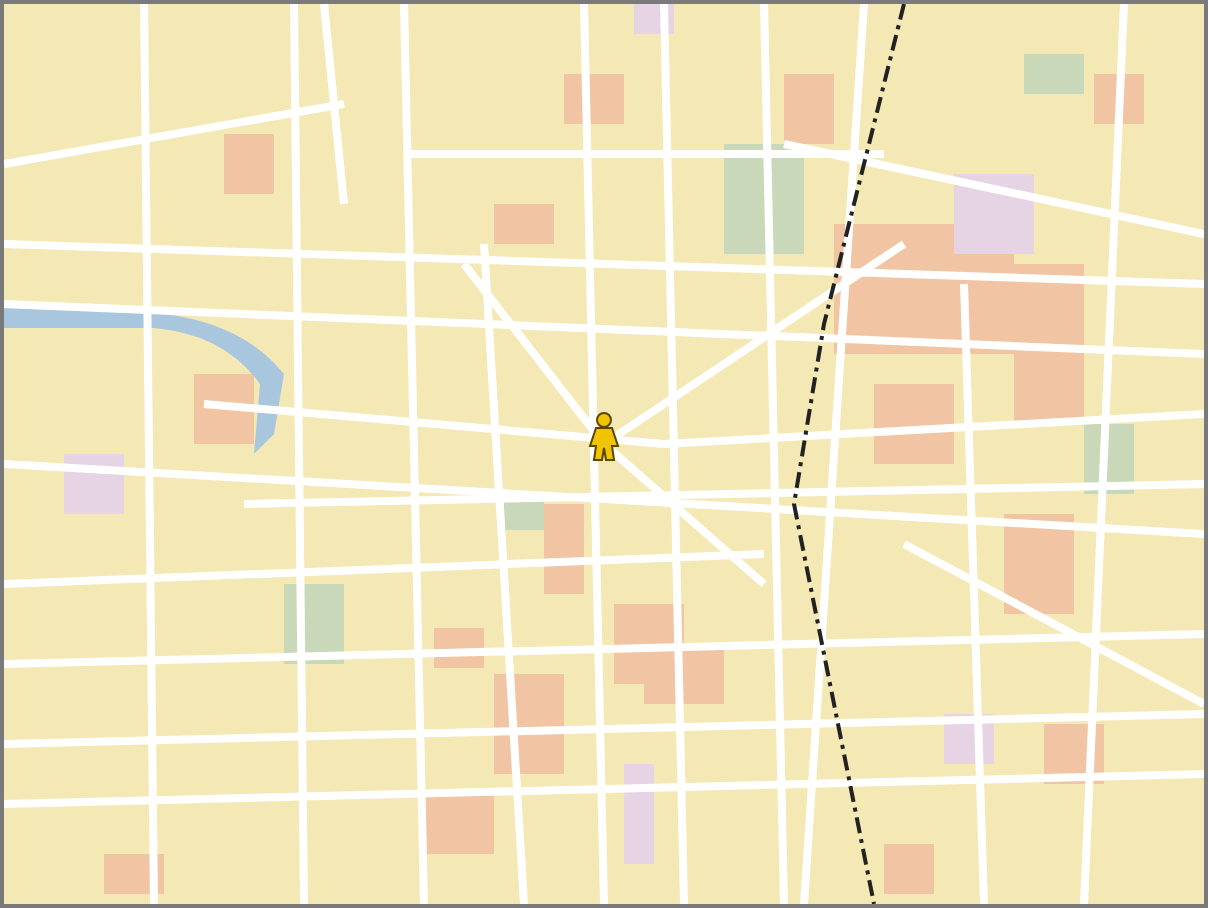 The width and height of the screenshot is (1208, 908). I want to click on person-marker-icon, so click(604, 436).